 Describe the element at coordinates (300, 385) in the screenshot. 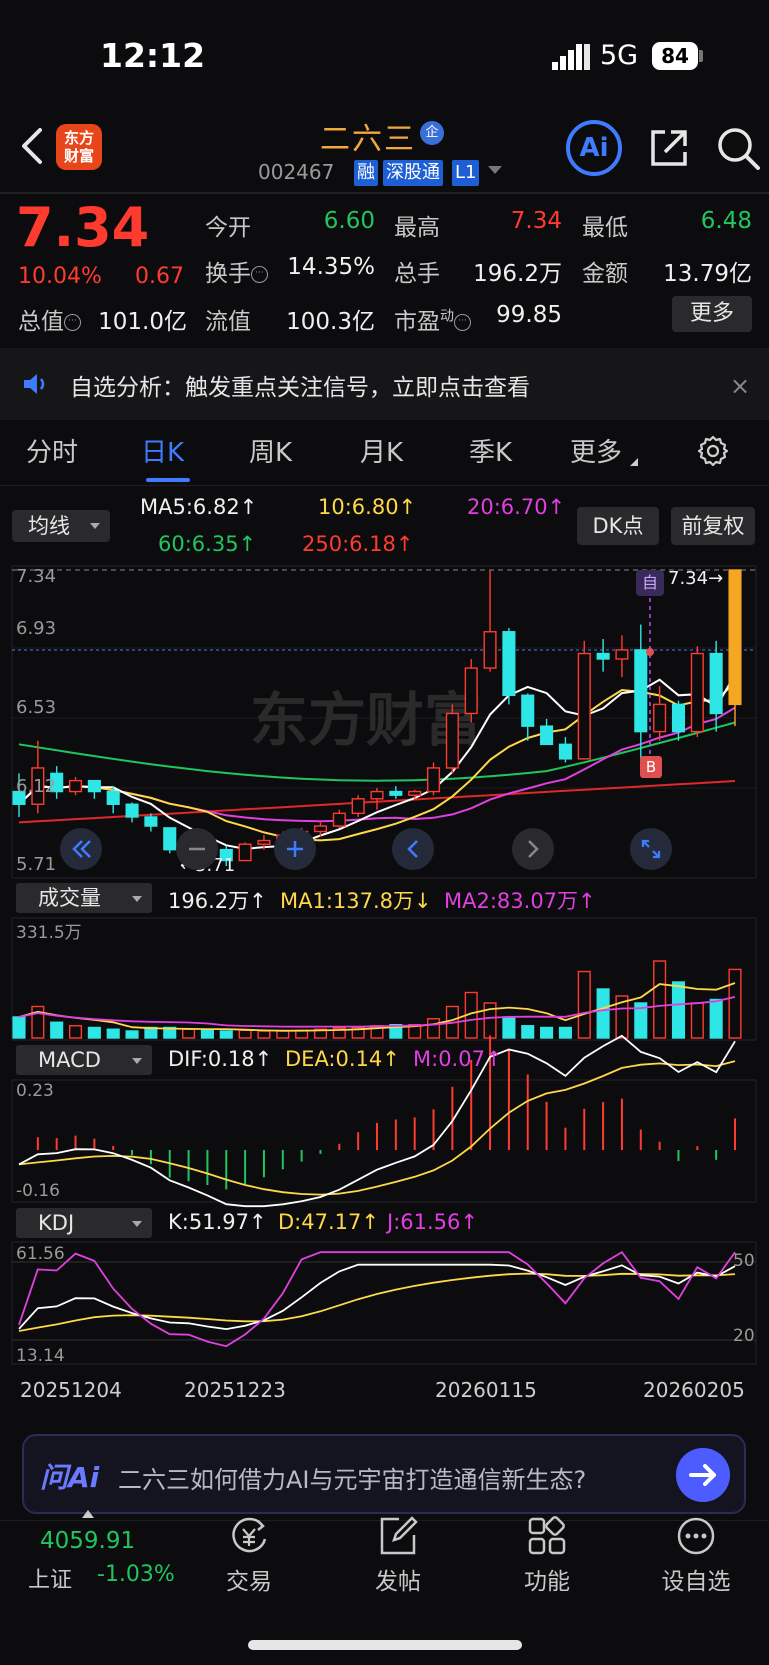

I see `notice-text: 自选分析：触发重点关注信号，立即点击查看` at that location.